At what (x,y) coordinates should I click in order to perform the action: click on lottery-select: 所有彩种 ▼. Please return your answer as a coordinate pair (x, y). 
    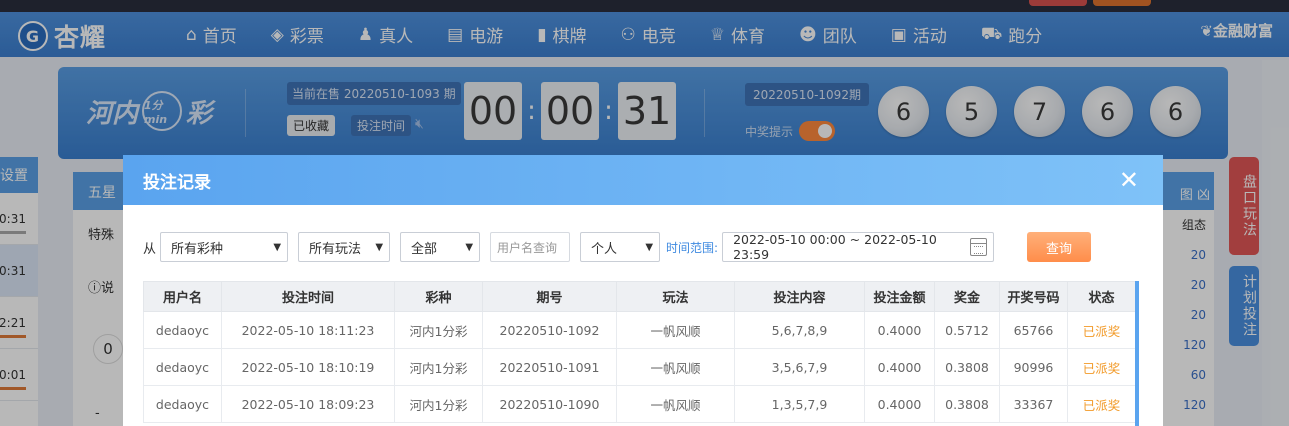
    Looking at the image, I should click on (224, 247).